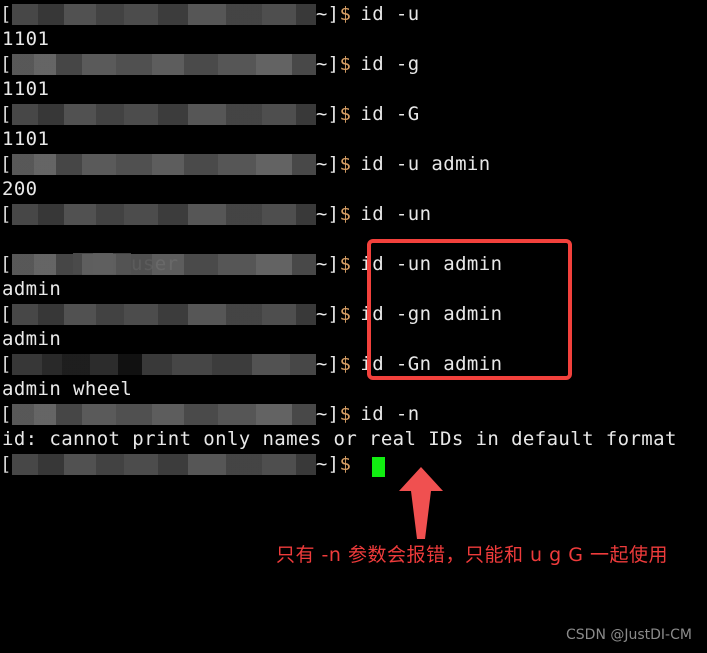  What do you see at coordinates (390, 414) in the screenshot?
I see `terminal-command: id -n` at bounding box center [390, 414].